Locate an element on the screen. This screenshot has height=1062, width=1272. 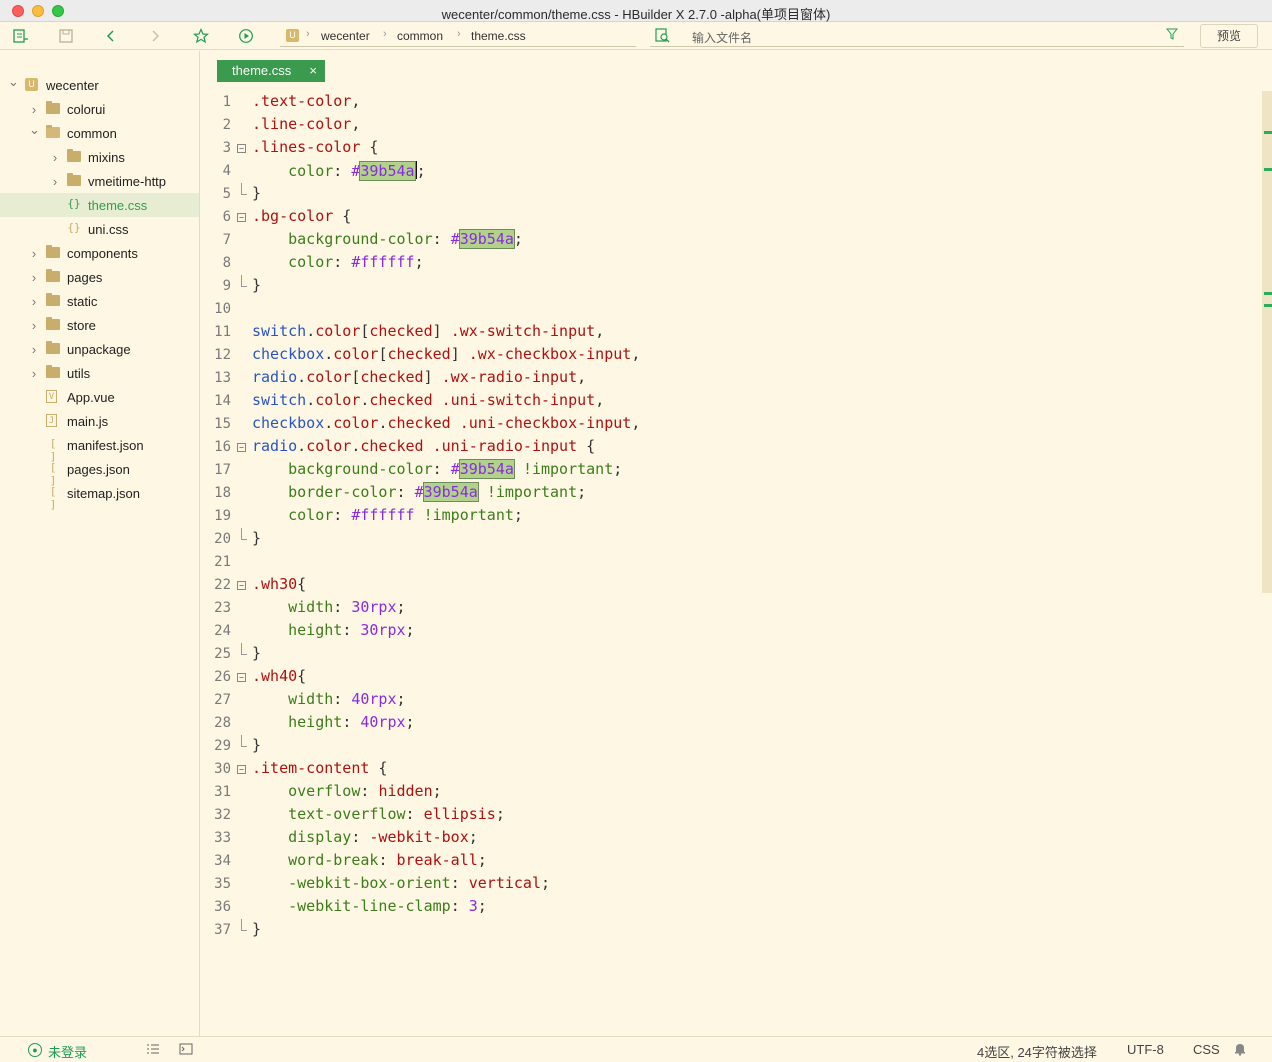
sidebar-item-manifest-json: [ ] manifest.json is located at coordinates (99, 448).